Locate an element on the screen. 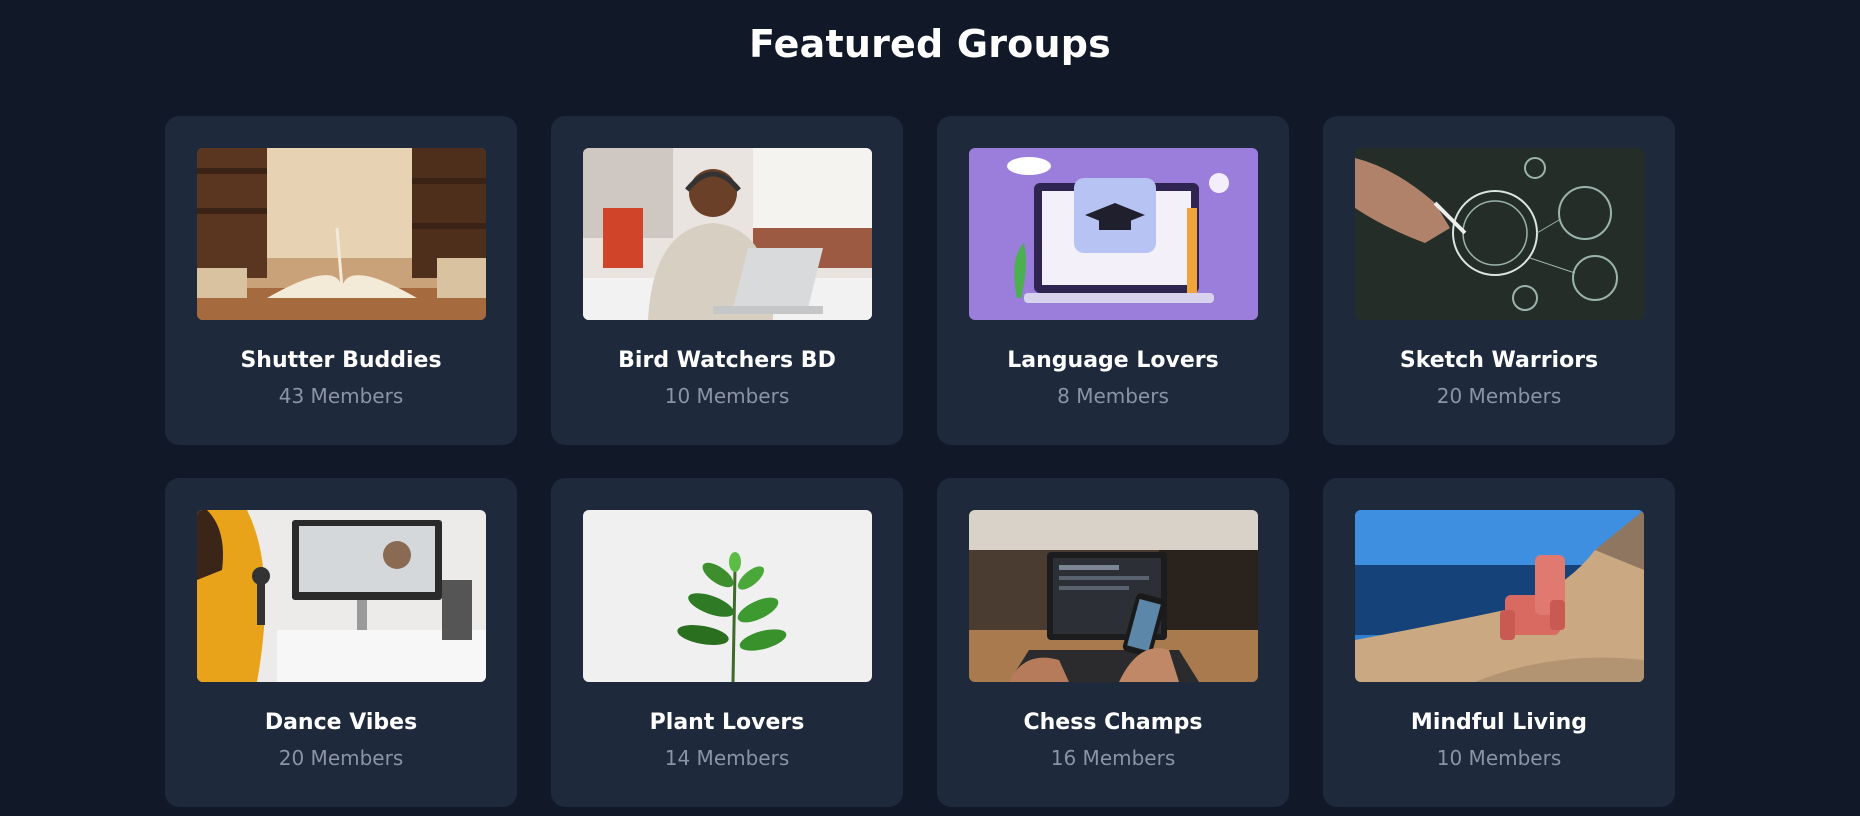  group-image-green-plant is located at coordinates (727, 596).